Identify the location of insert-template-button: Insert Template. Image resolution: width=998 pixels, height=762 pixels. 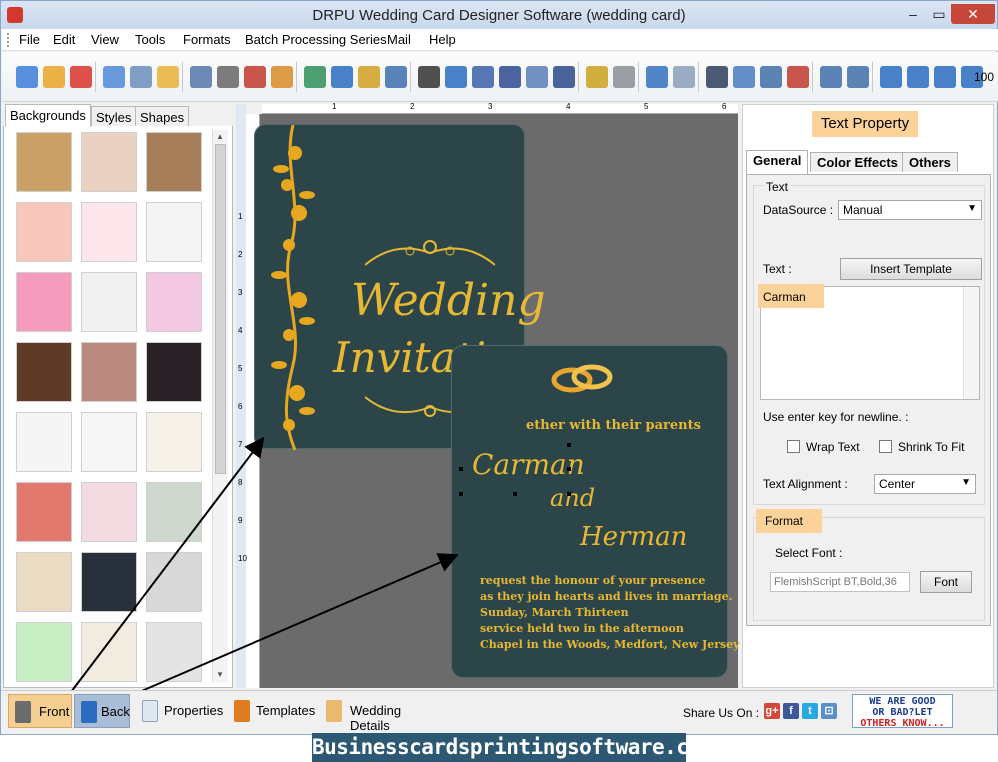
(911, 269).